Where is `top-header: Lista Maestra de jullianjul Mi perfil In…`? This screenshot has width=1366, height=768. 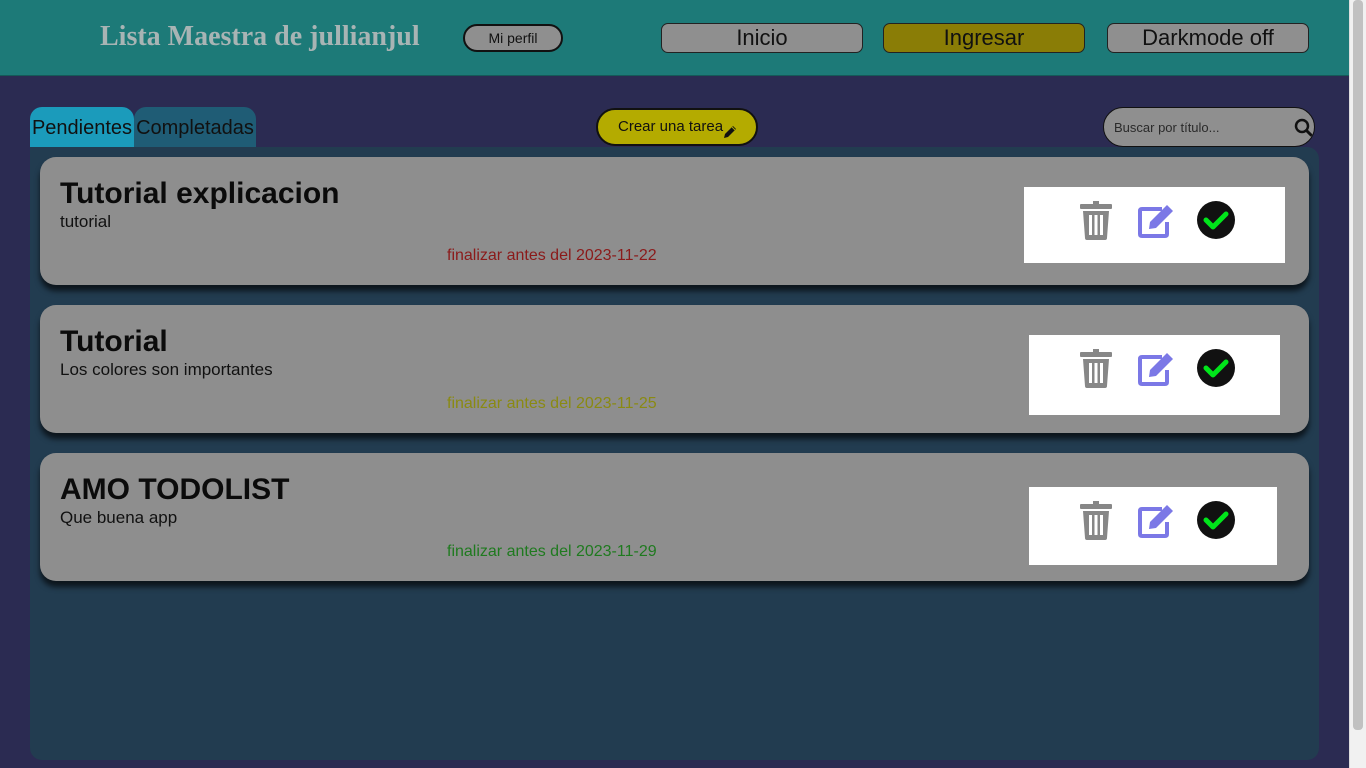
top-header: Lista Maestra de jullianjul Mi perfil In… is located at coordinates (675, 38).